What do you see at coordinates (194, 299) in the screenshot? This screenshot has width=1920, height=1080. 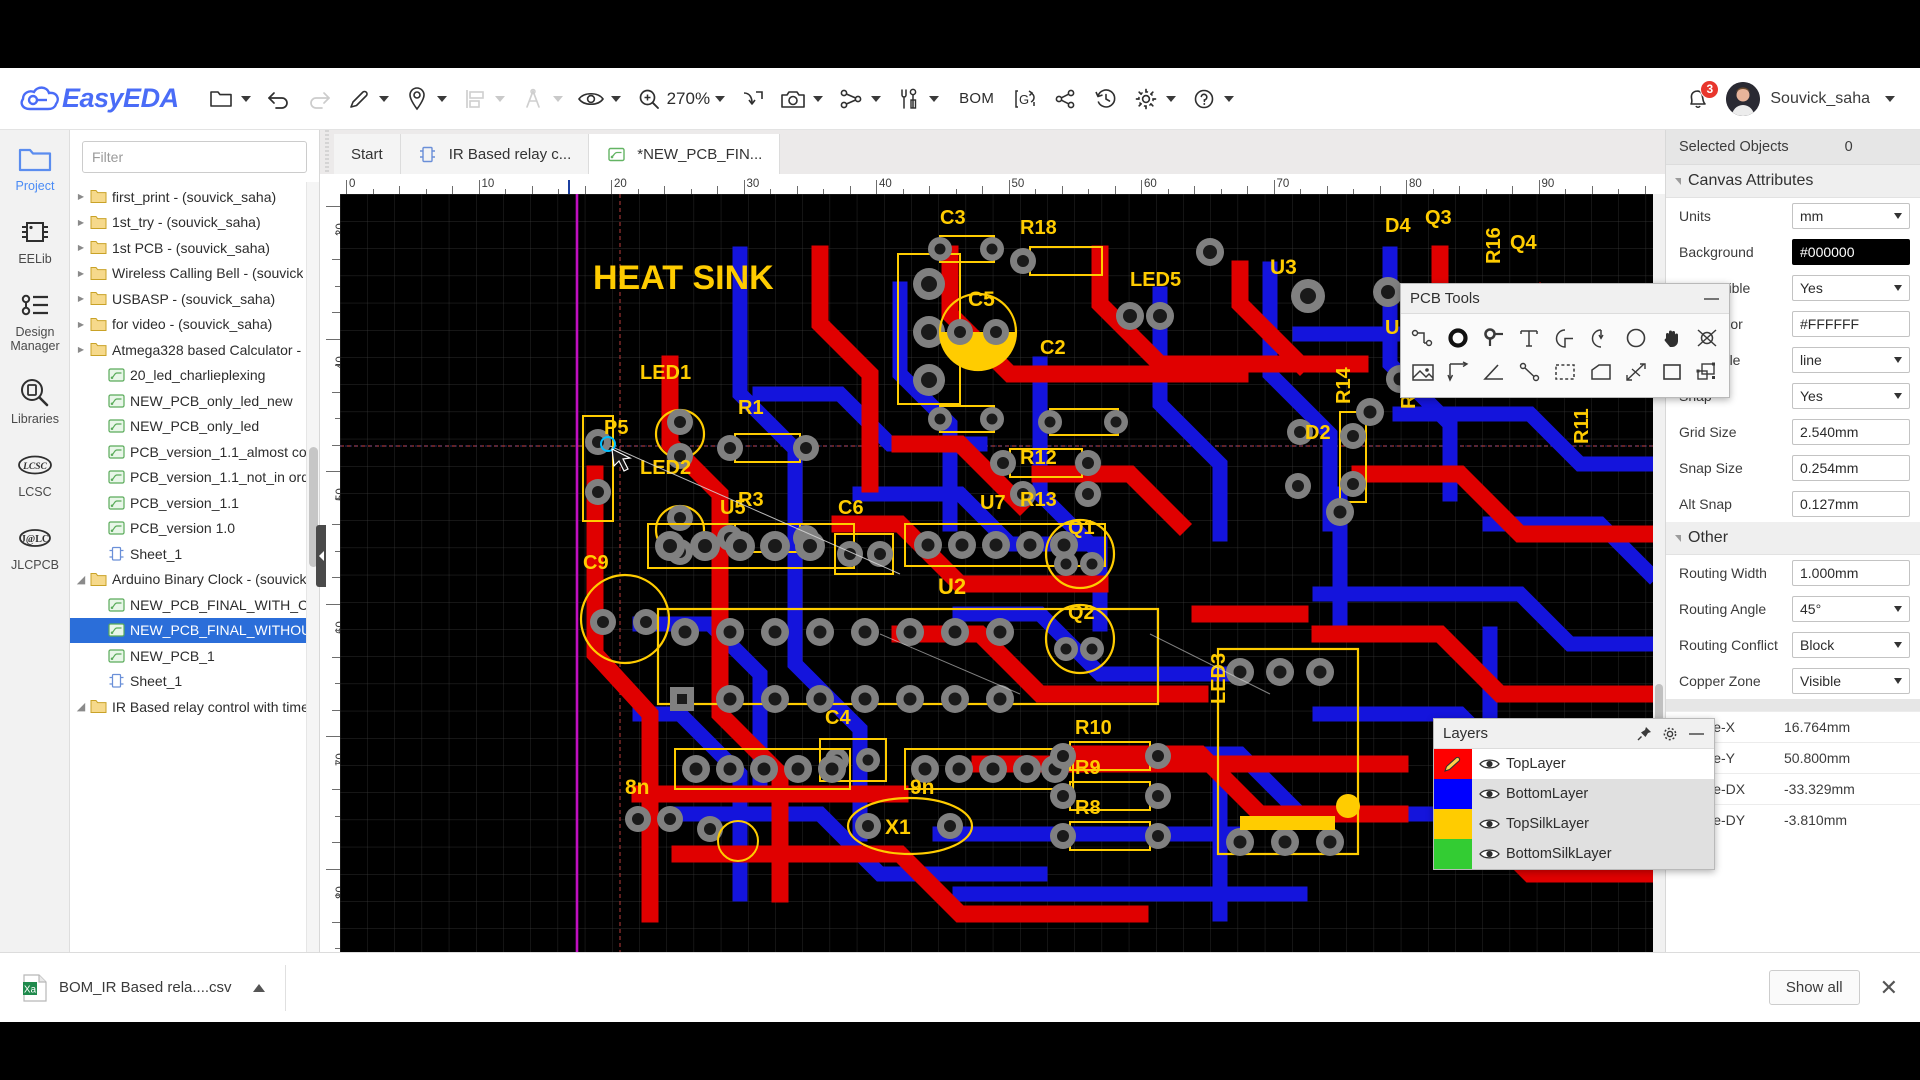 I see `tree-folder: ▶ USBASP - (souvick_saha)` at bounding box center [194, 299].